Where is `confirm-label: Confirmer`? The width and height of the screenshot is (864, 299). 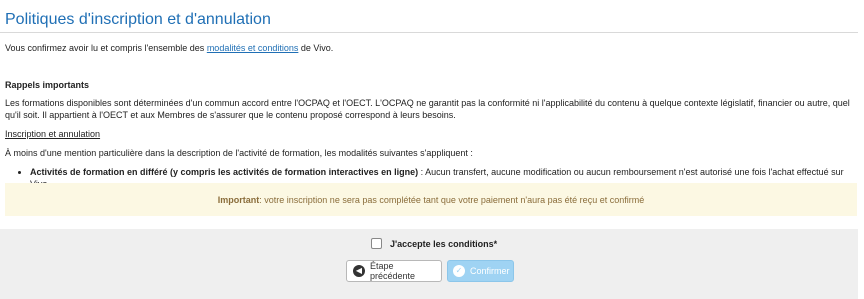 confirm-label: Confirmer is located at coordinates (490, 271).